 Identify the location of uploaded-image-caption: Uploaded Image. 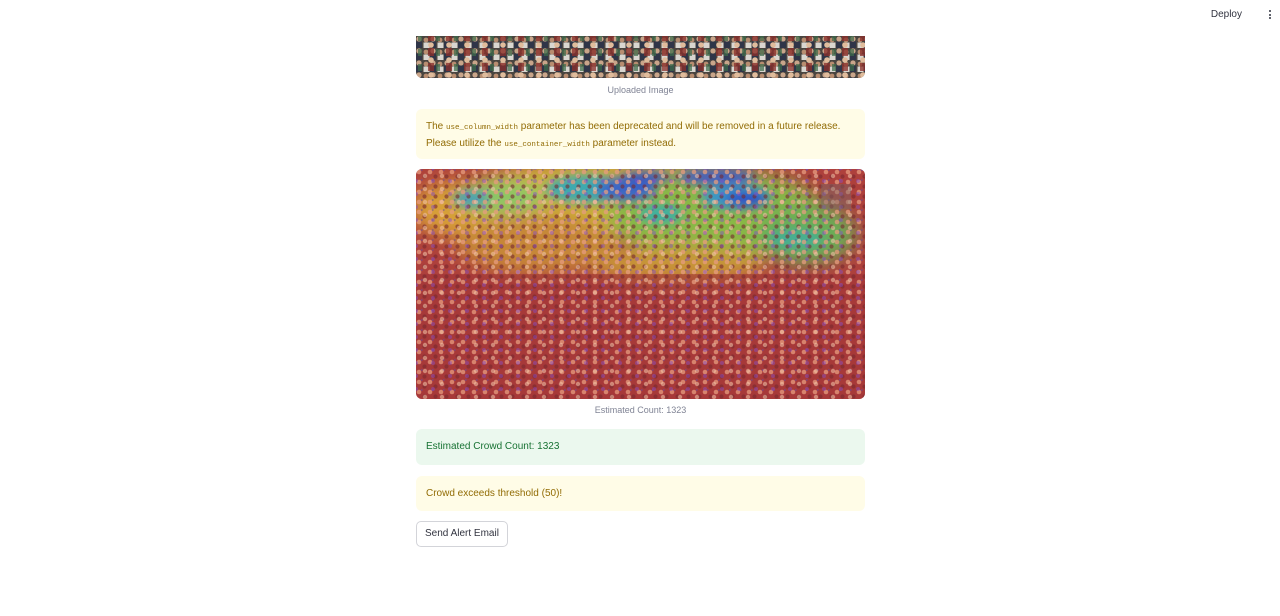
(640, 90).